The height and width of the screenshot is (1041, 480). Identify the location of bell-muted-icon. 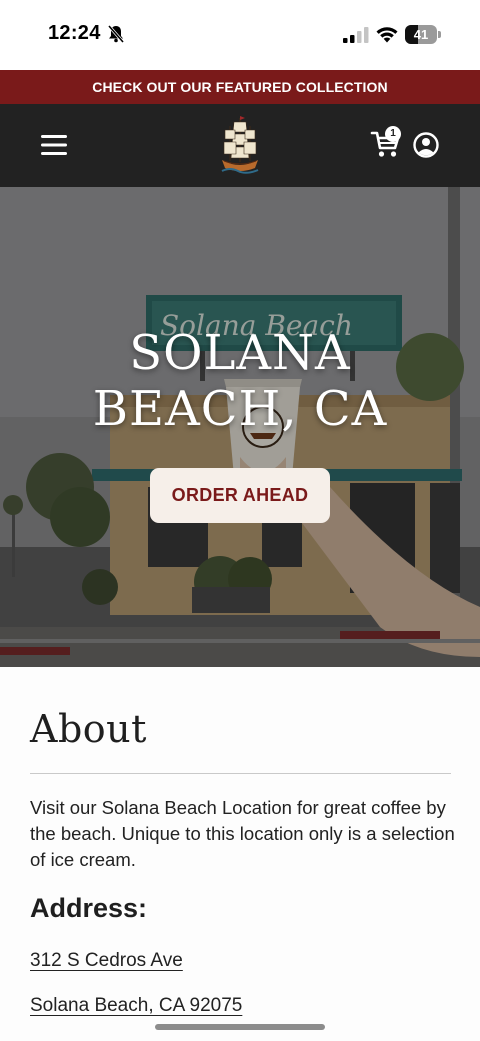
(116, 34).